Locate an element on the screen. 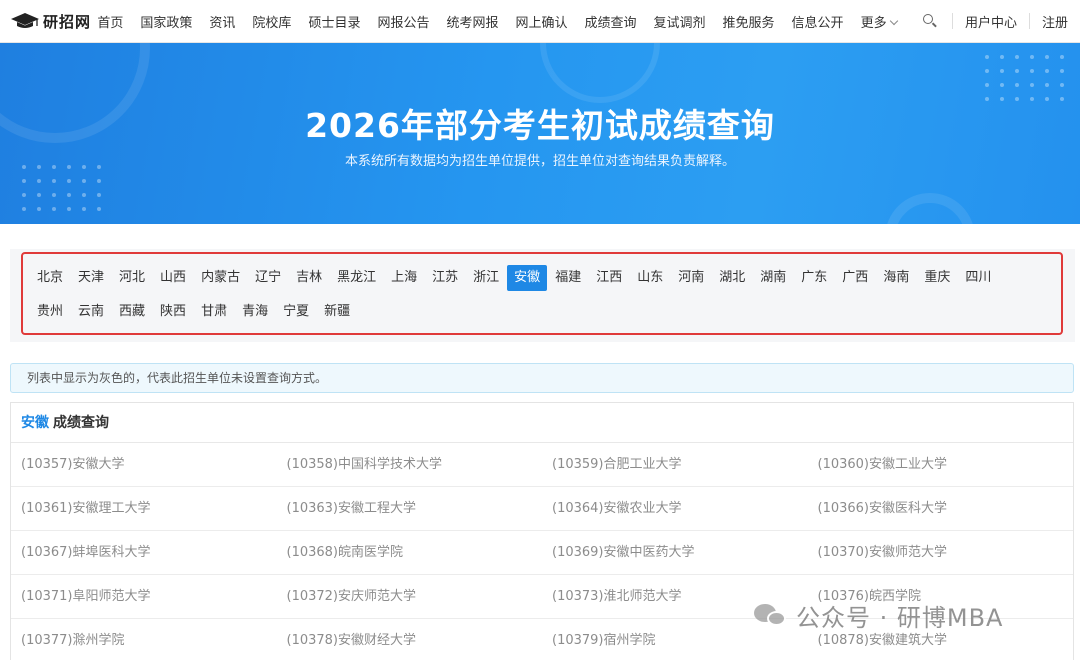 Image resolution: width=1080 pixels, height=660 pixels. selected-province-label: 安徽 is located at coordinates (35, 423).